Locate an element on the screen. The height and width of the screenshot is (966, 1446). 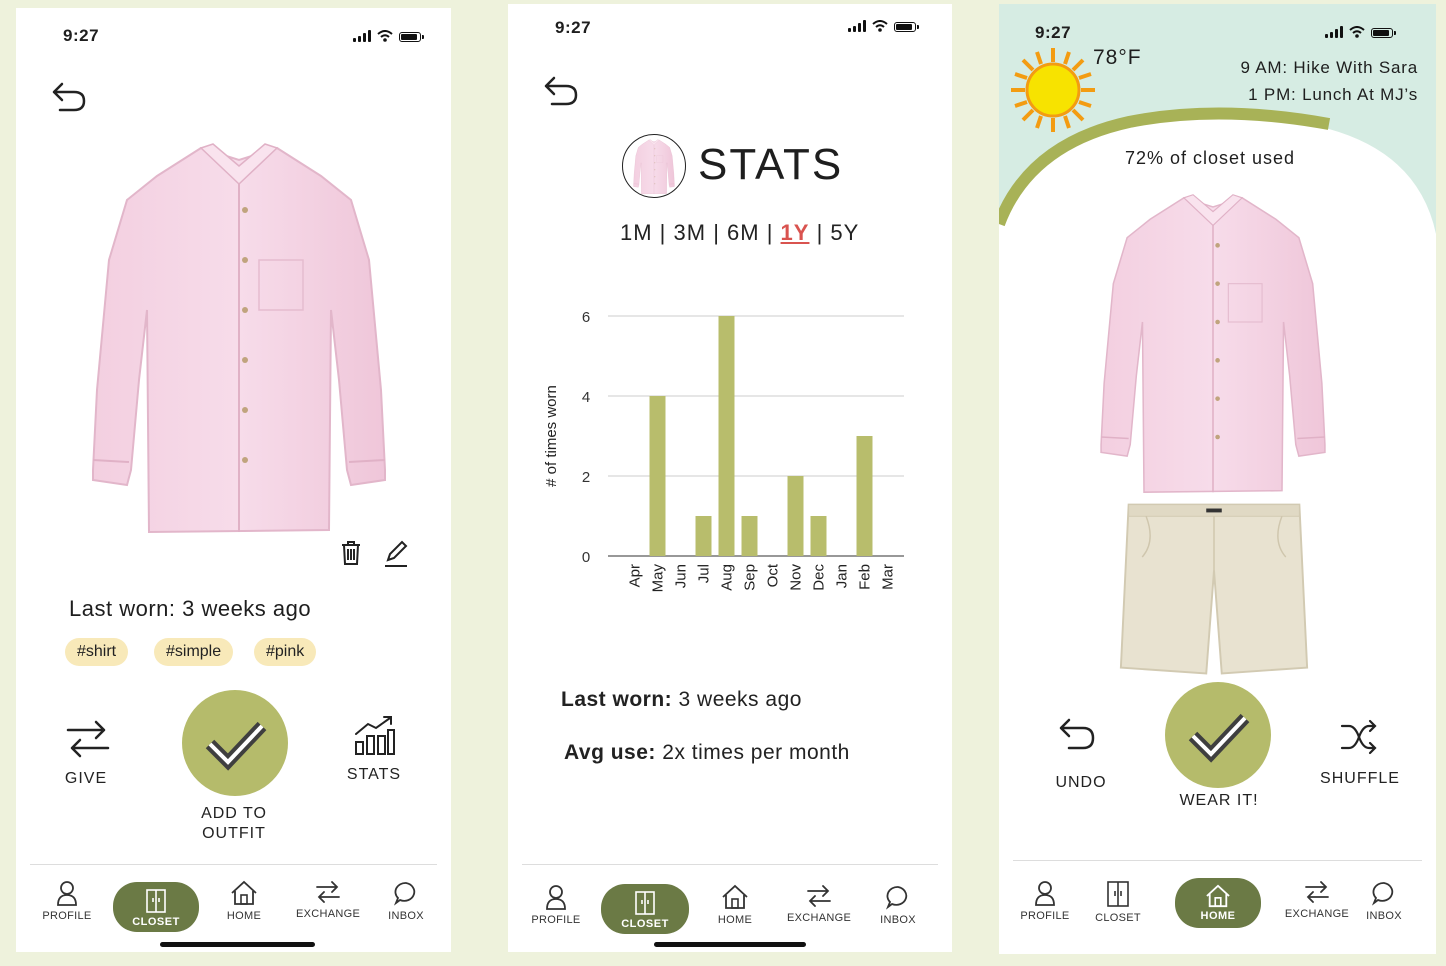
stats-label: STATS is located at coordinates (374, 774).